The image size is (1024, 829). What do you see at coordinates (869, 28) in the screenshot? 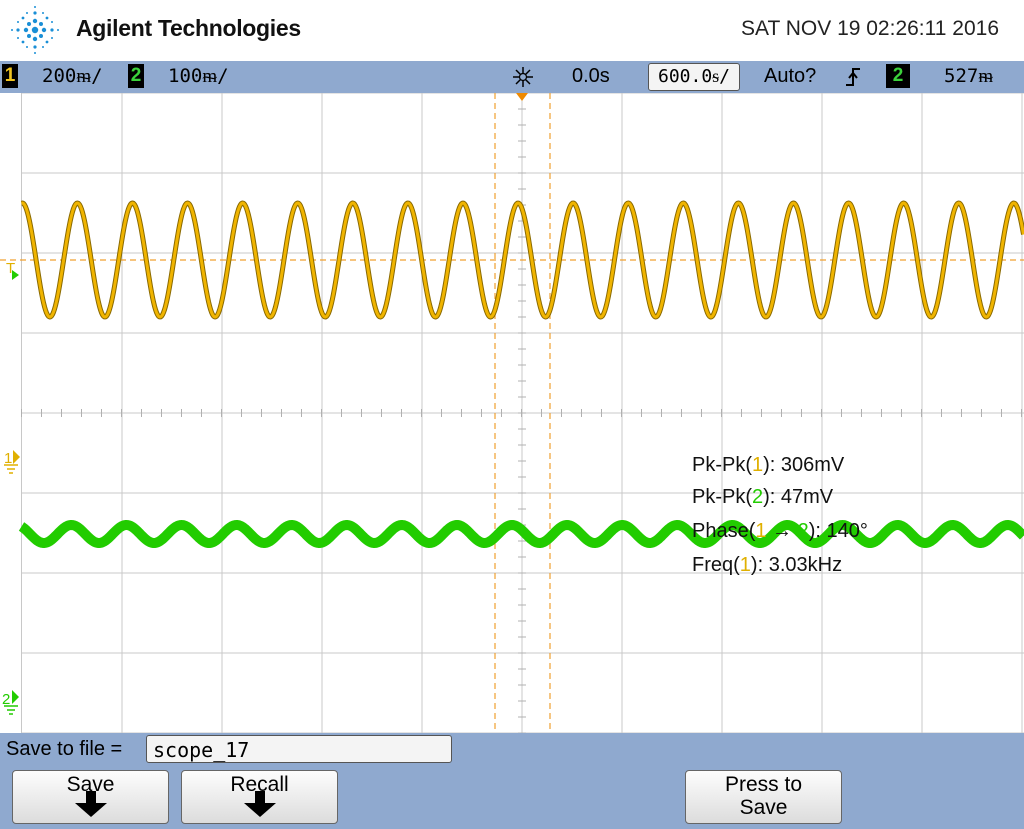
I see `date-time: SAT NOV 19 02:26:11 2016` at bounding box center [869, 28].